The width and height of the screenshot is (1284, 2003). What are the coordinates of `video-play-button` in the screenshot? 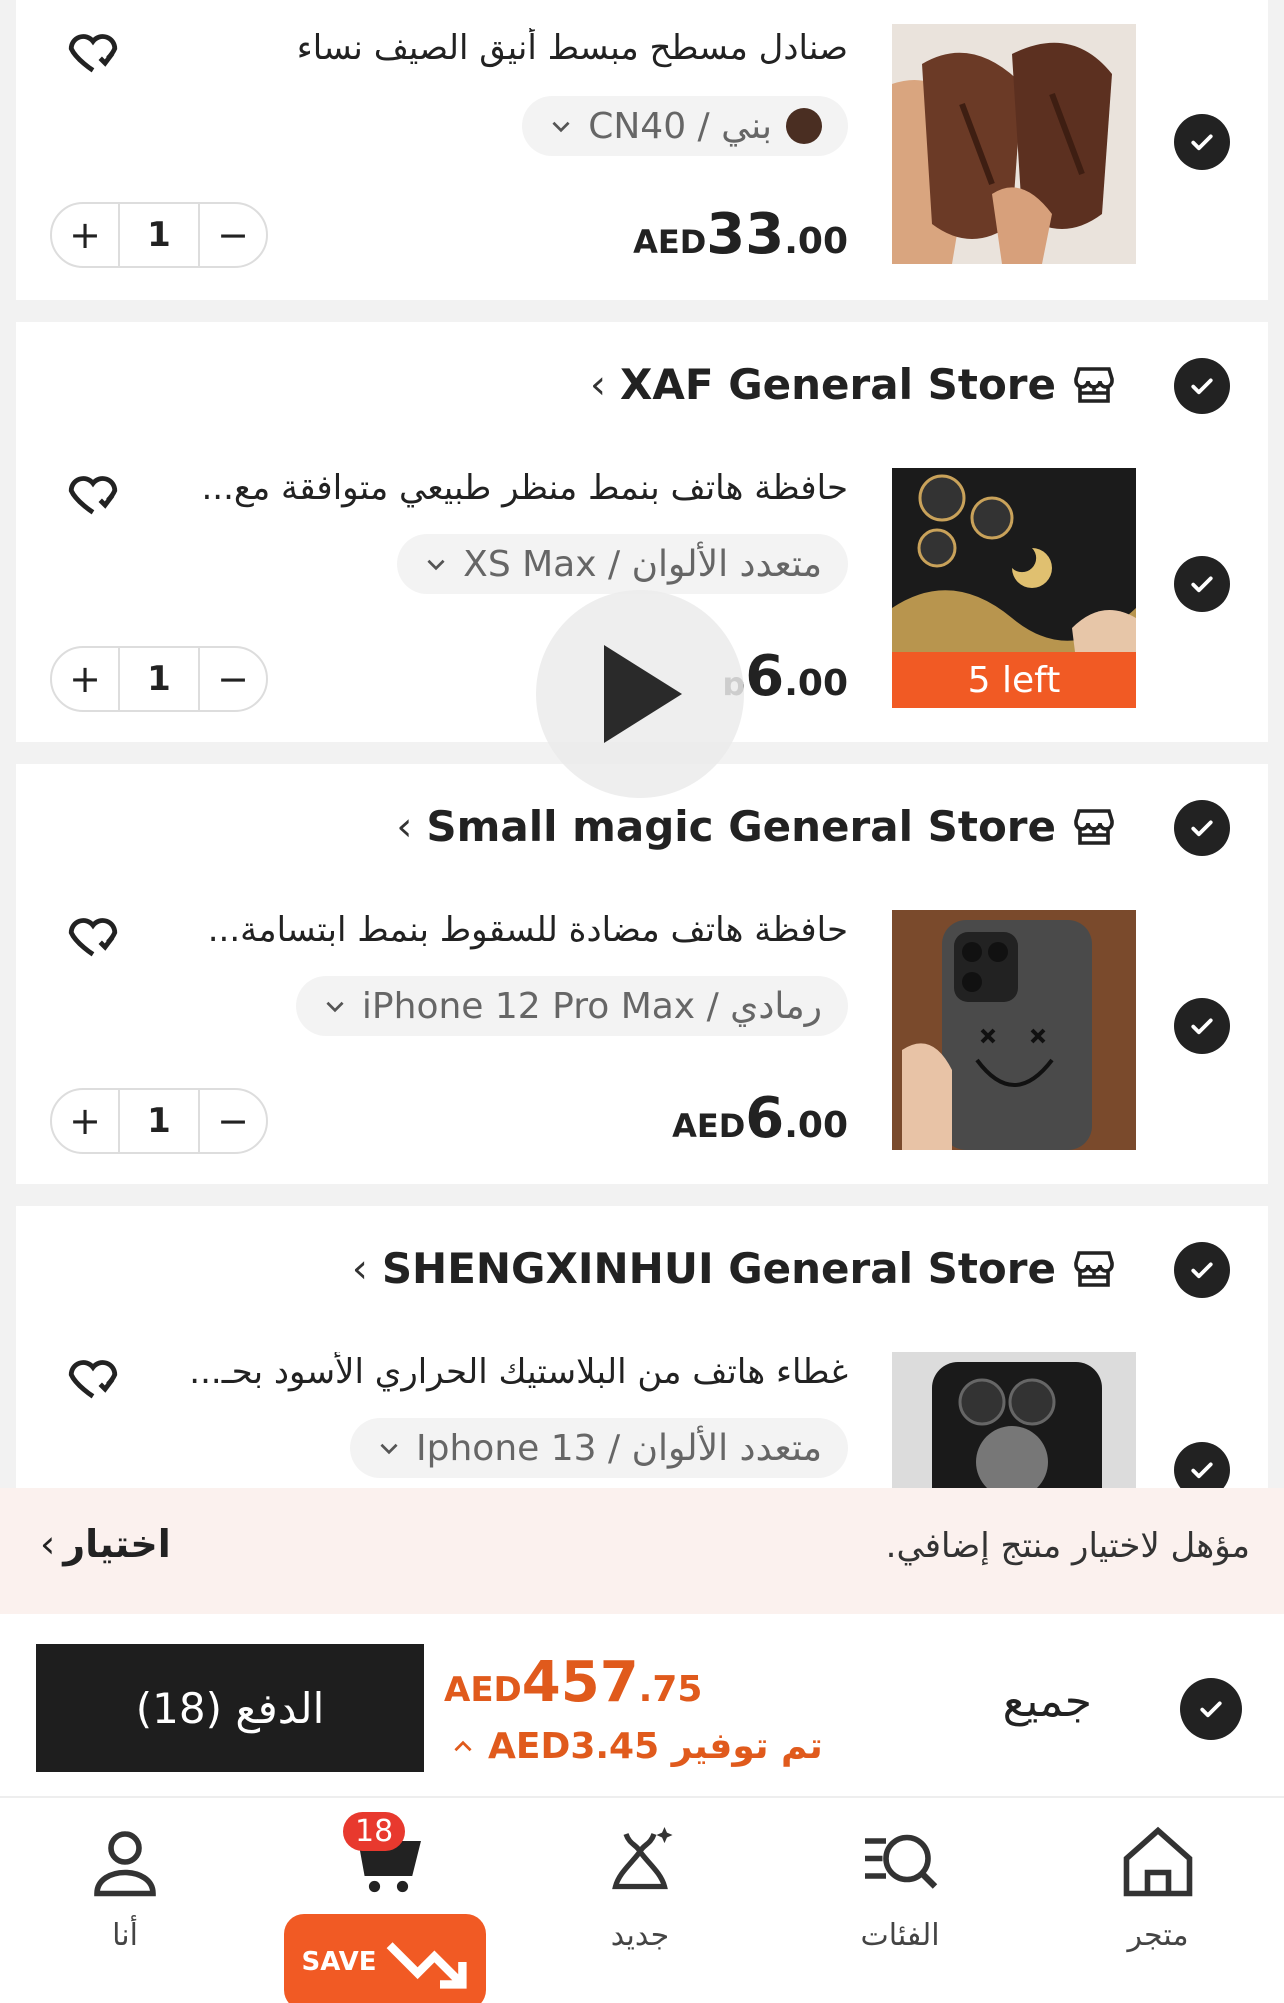 It's located at (640, 694).